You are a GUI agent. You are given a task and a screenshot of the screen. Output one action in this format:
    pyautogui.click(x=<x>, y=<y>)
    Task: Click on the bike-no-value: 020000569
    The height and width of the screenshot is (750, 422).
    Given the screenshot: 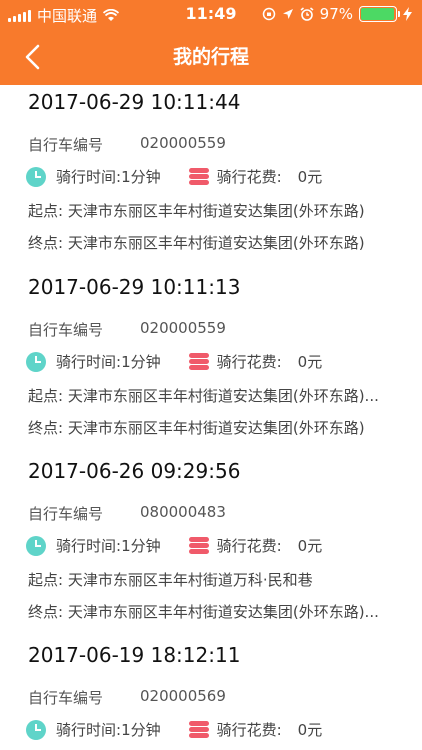 What is the action you would take?
    pyautogui.click(x=183, y=696)
    